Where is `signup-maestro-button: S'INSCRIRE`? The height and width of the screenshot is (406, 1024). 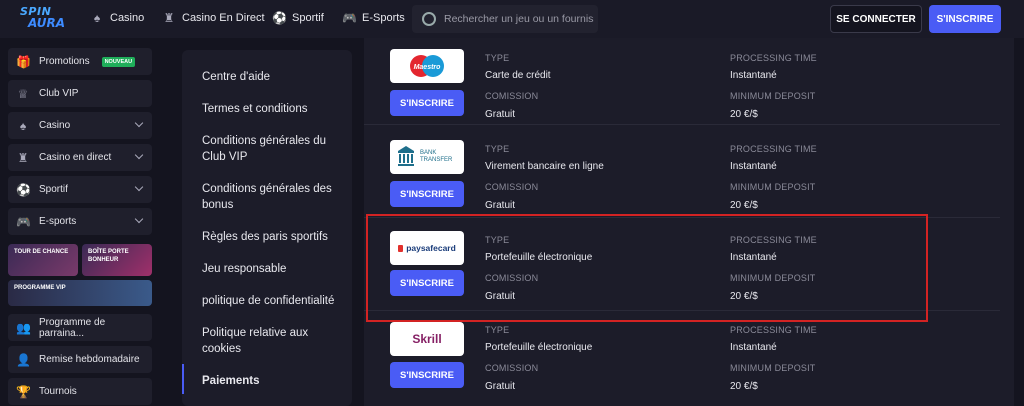
signup-maestro-button: S'INSCRIRE is located at coordinates (427, 103).